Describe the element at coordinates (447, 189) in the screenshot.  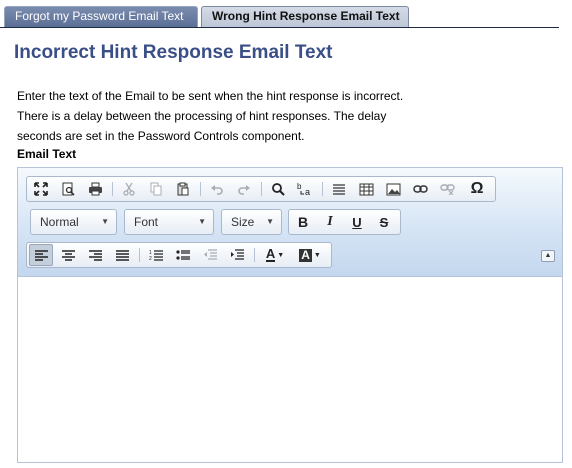
I see `unlink-icon` at that location.